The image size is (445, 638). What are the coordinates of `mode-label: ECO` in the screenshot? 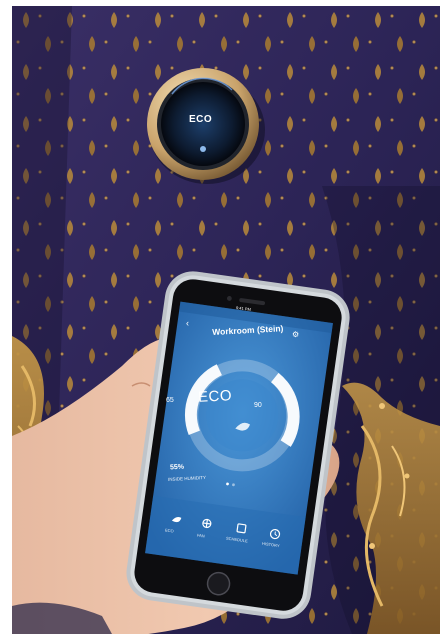 It's located at (215, 396).